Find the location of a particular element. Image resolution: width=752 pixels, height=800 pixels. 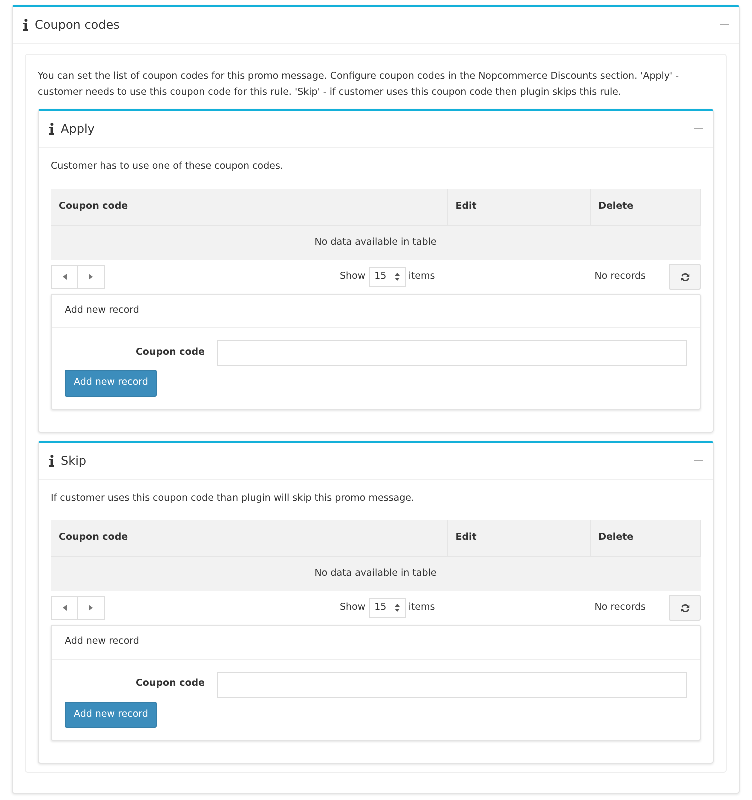

section-description: Customer has to use one of these coupon codes. is located at coordinates (167, 167).